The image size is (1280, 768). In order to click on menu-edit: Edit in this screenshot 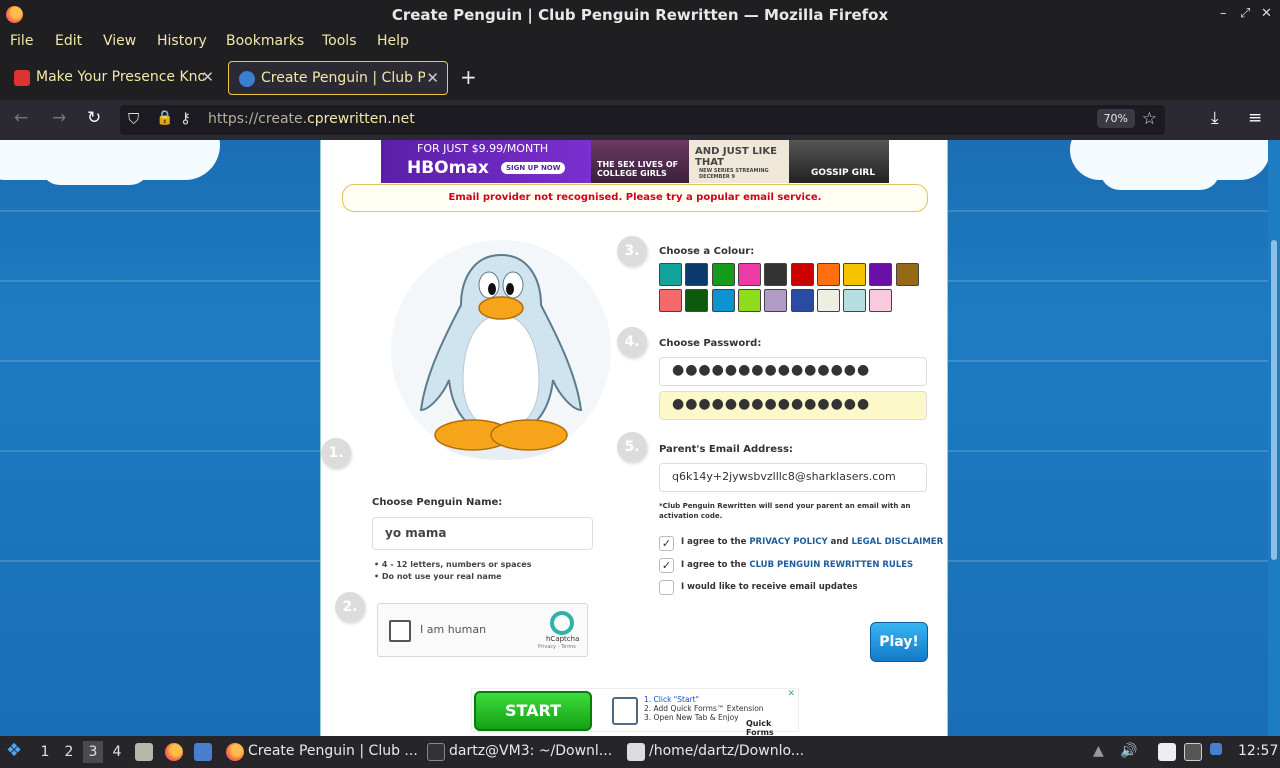, I will do `click(68, 41)`.